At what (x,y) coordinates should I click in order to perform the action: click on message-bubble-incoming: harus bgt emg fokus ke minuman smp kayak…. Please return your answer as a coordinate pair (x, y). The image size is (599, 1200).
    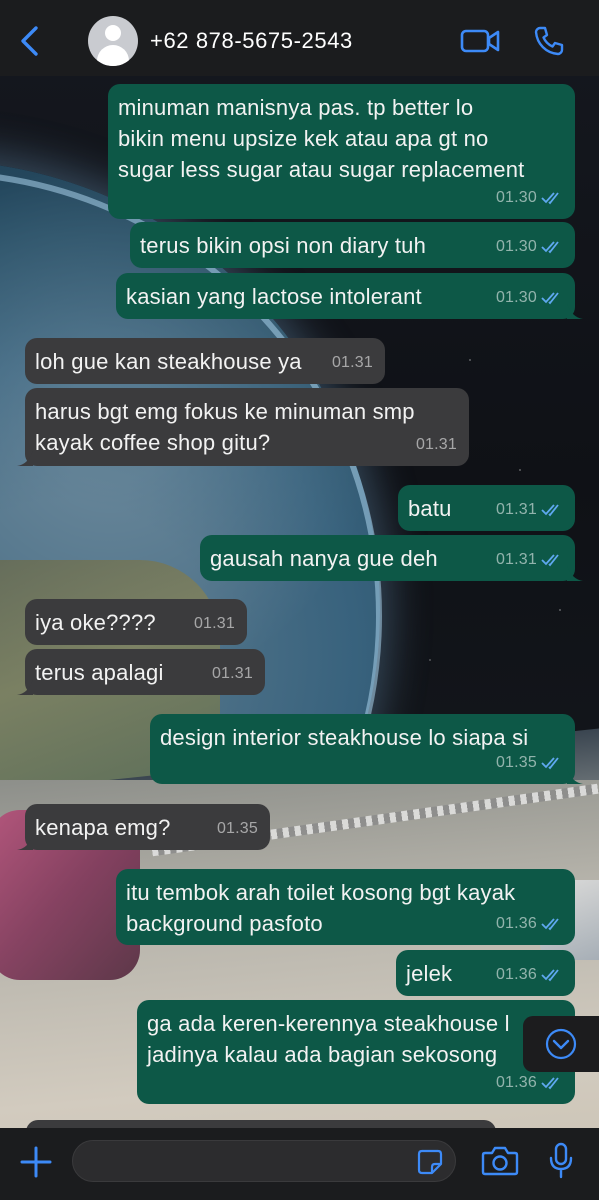
    Looking at the image, I should click on (243, 427).